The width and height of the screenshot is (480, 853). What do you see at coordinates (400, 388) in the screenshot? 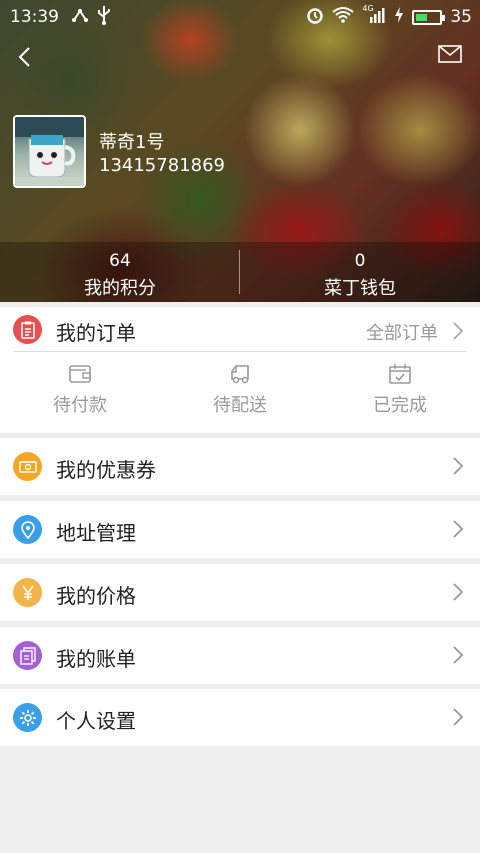
I see `order-state-completed: 已完成` at bounding box center [400, 388].